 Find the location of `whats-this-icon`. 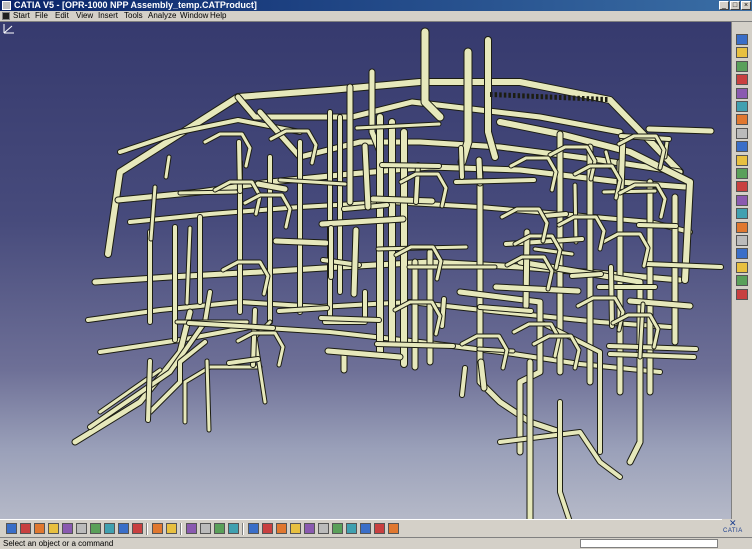

whats-this-icon is located at coordinates (137, 528).